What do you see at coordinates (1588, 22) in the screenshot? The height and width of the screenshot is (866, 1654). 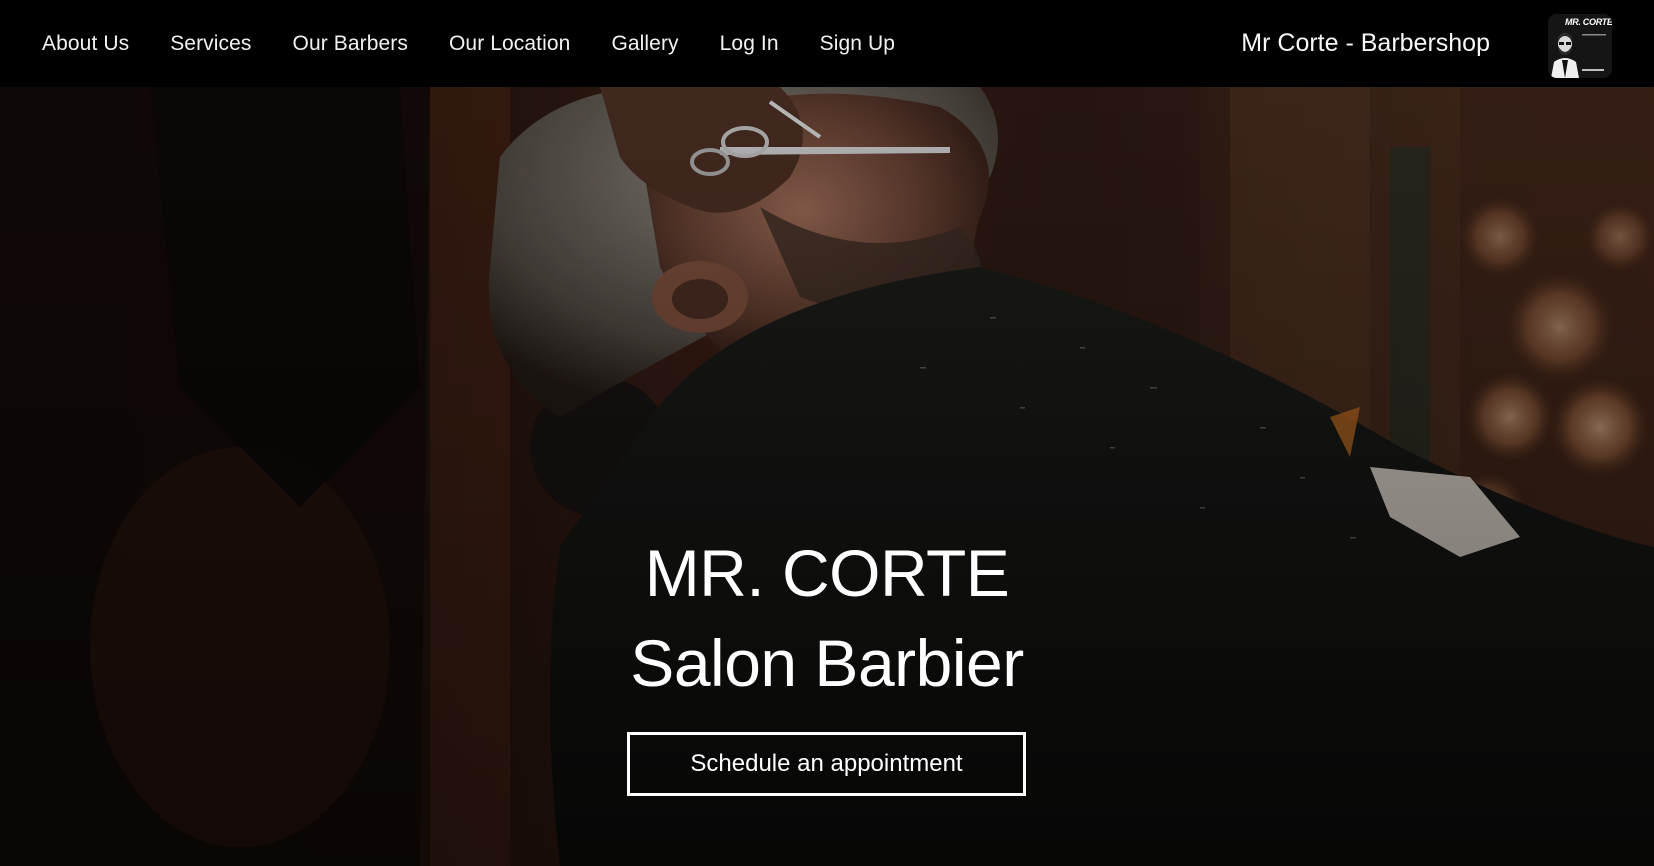 I see `logo-text: MR. CORTE` at bounding box center [1588, 22].